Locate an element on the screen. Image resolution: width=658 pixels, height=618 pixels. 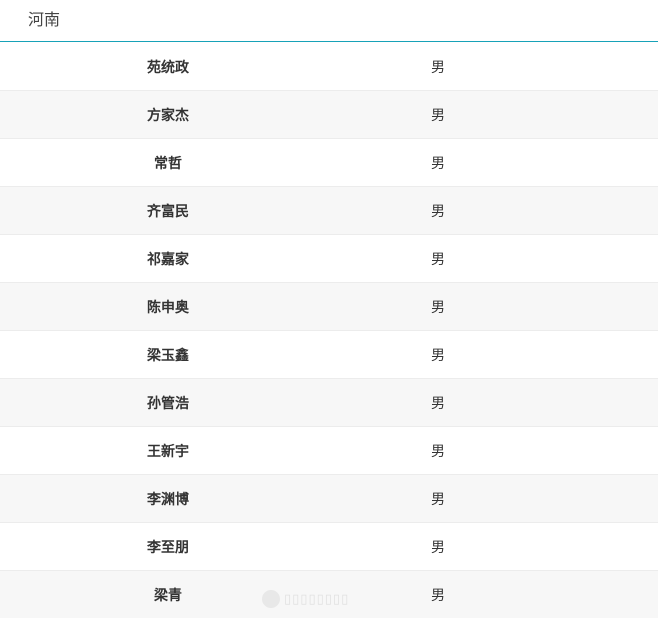
name-cell: 方家杰 is located at coordinates (168, 115).